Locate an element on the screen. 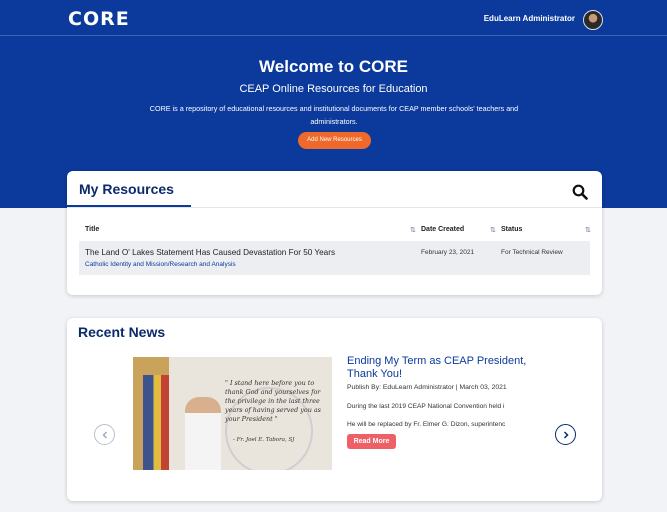  logo-text: CORE is located at coordinates (99, 19).